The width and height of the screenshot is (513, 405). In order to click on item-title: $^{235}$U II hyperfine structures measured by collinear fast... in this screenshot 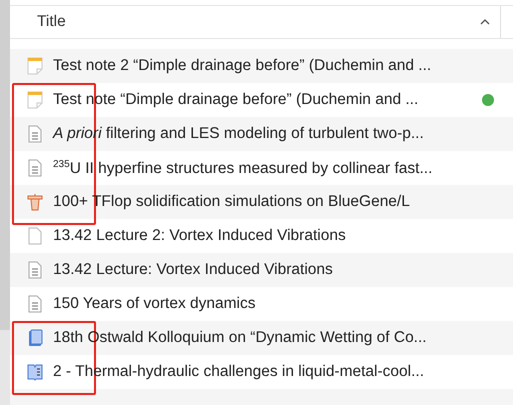, I will do `click(243, 168)`.